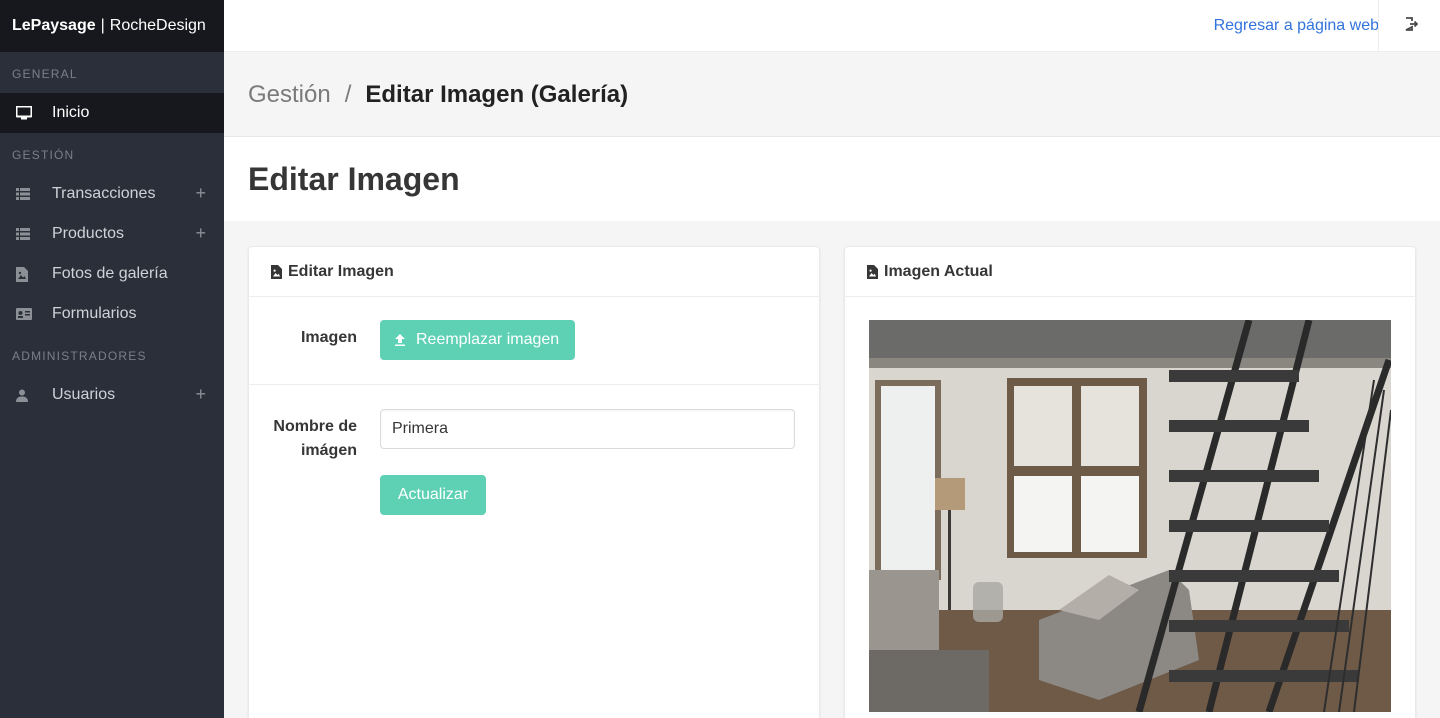 The image size is (1440, 718). I want to click on user-icon, so click(34, 395).